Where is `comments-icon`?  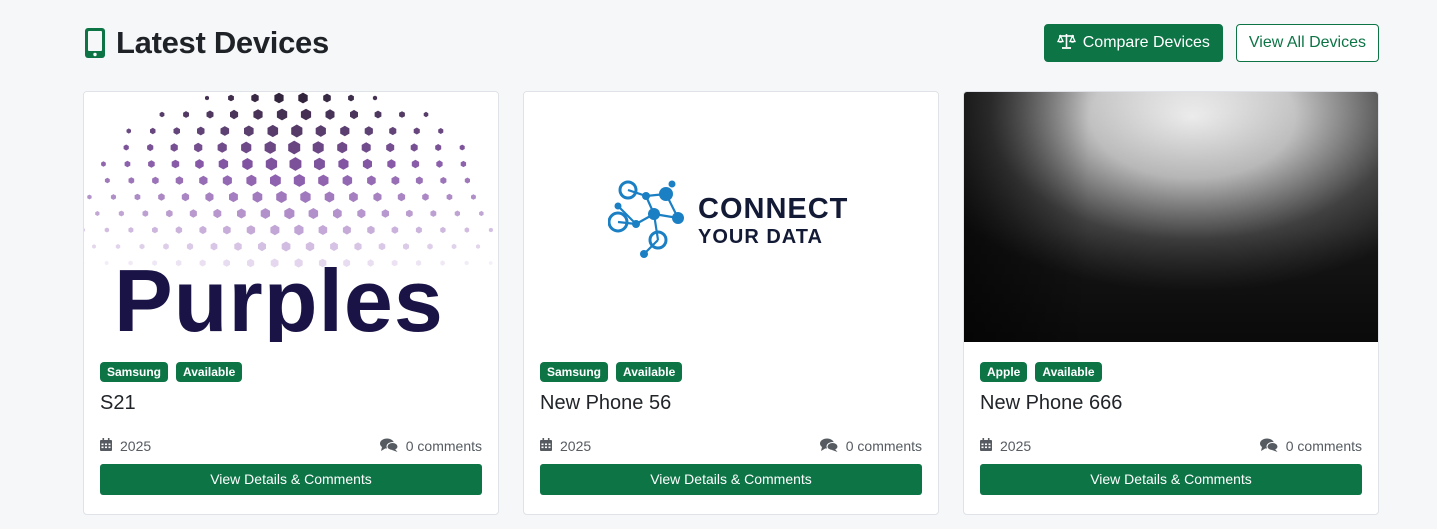
comments-icon is located at coordinates (829, 446).